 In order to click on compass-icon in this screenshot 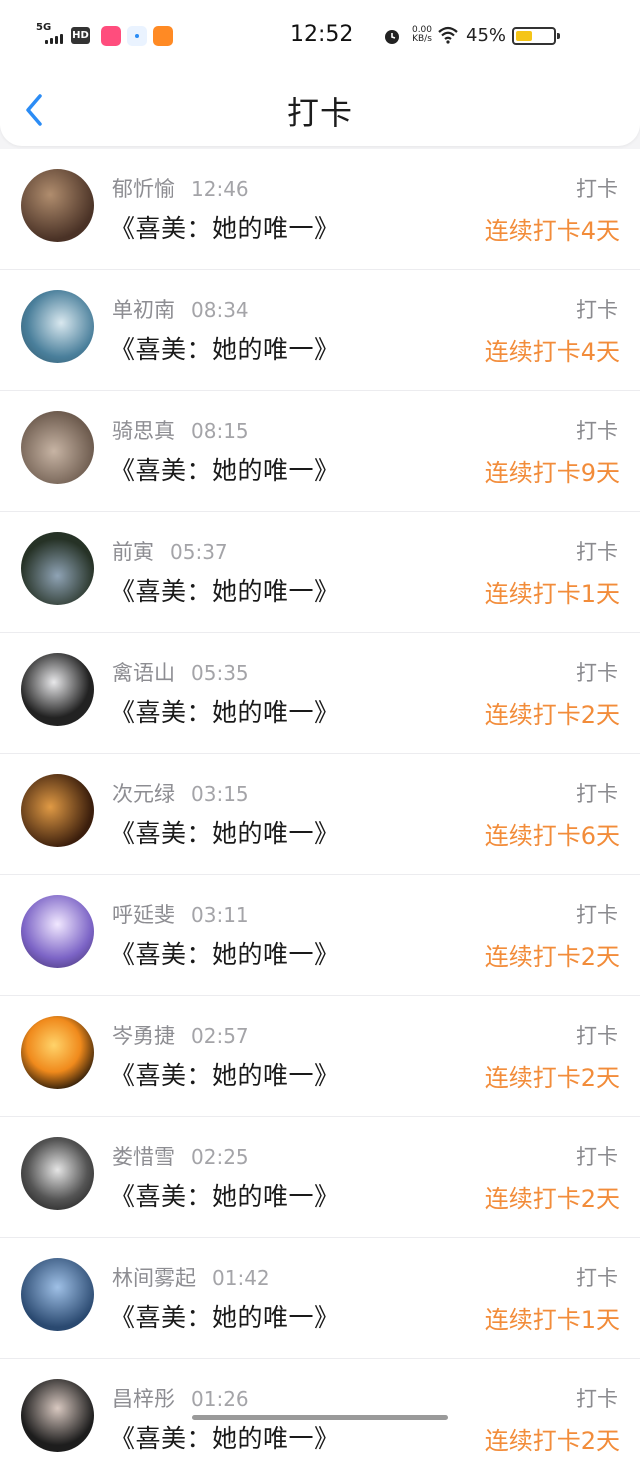, I will do `click(137, 36)`.